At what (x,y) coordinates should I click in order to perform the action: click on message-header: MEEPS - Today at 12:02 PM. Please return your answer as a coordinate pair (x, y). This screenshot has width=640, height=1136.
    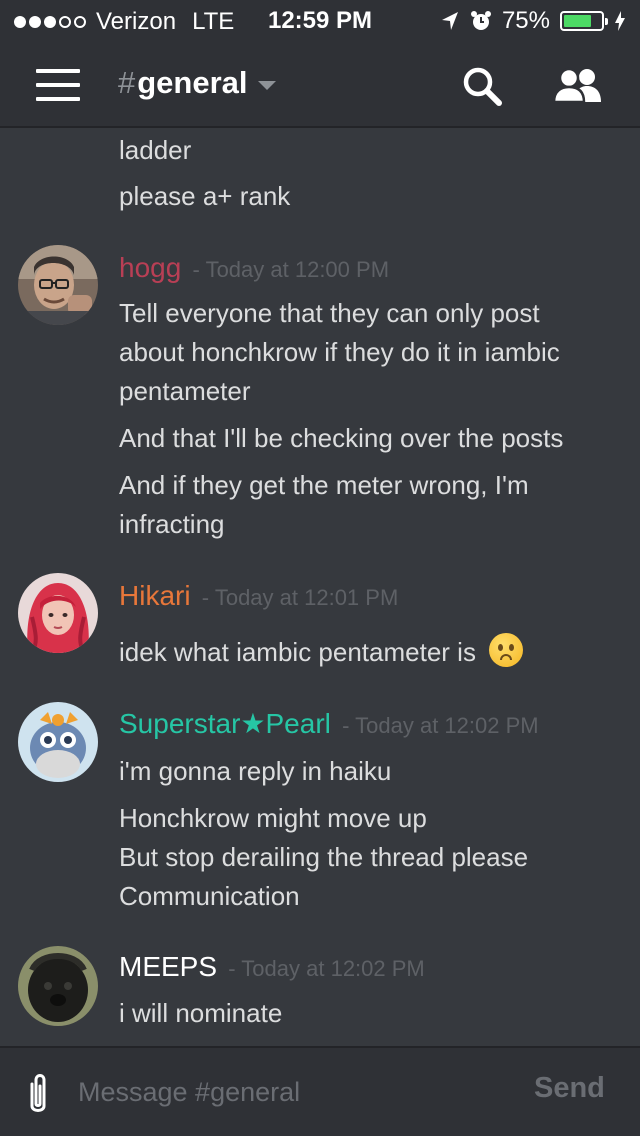
    Looking at the image, I should click on (272, 968).